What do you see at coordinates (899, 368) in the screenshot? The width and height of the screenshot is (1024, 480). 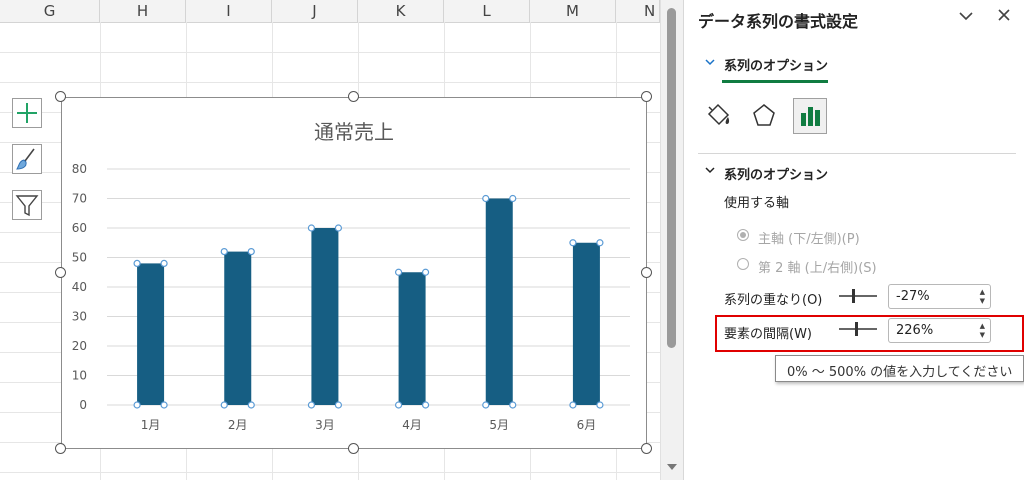 I see `tooltip: 0% ～ 500% の値を入力してください` at bounding box center [899, 368].